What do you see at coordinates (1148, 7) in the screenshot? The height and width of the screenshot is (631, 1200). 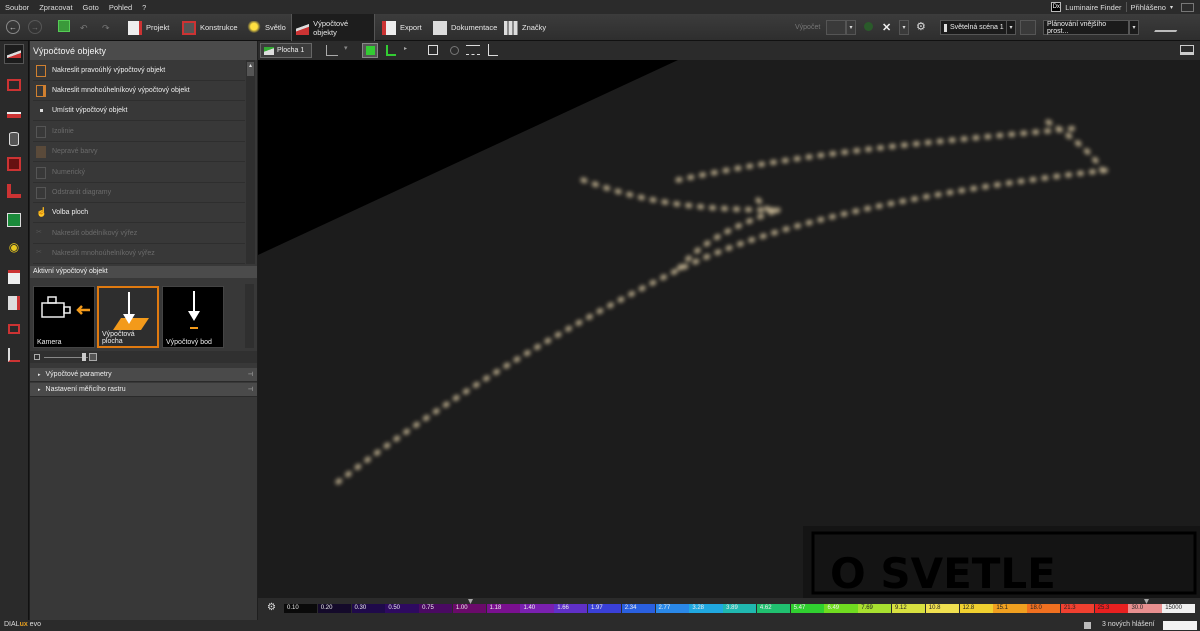 I see `login-menu: Přihlášeno` at bounding box center [1148, 7].